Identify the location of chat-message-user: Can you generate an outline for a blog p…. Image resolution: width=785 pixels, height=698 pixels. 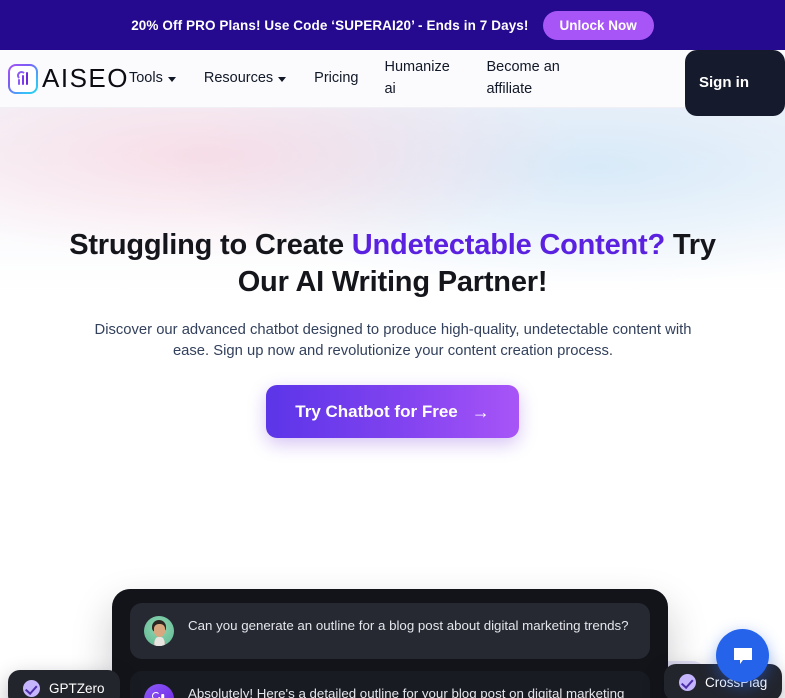
(390, 631).